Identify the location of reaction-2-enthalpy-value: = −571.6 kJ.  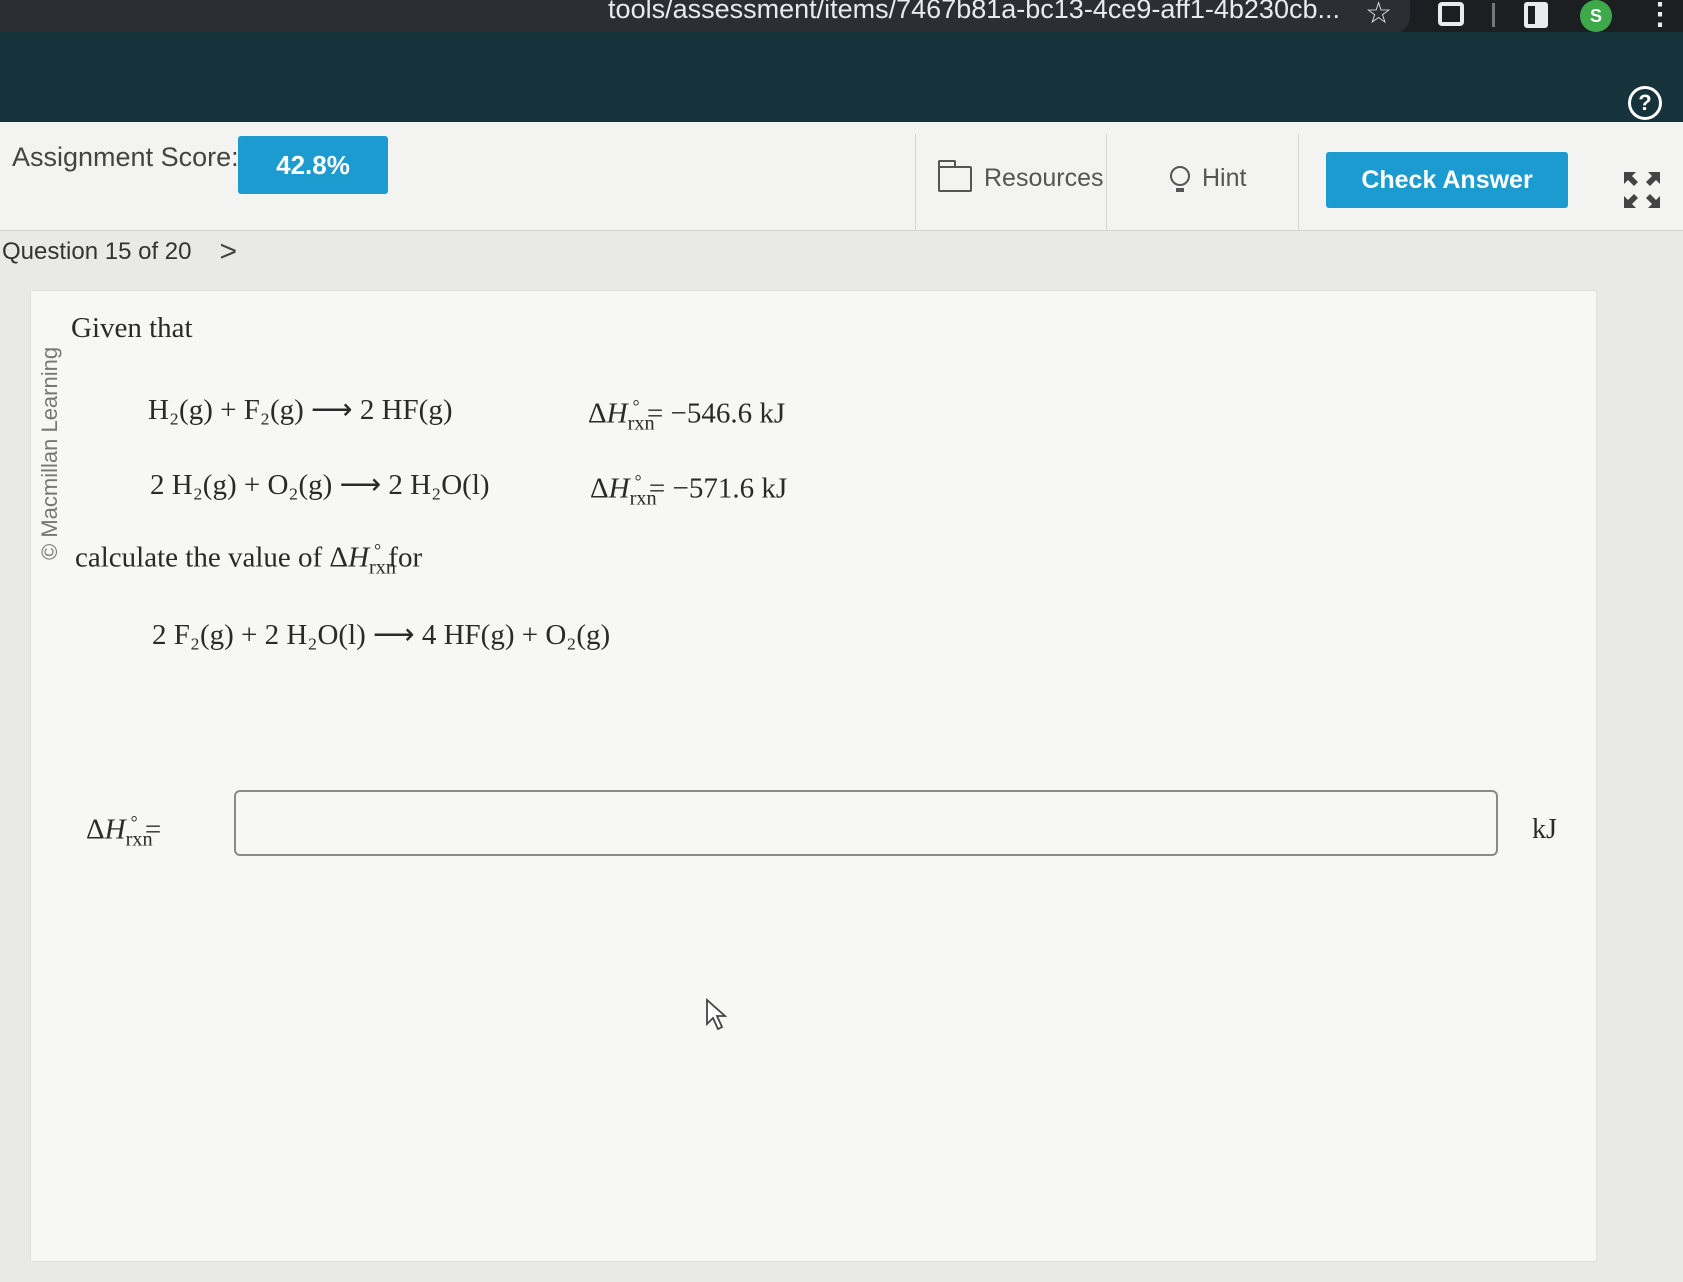
(718, 488).